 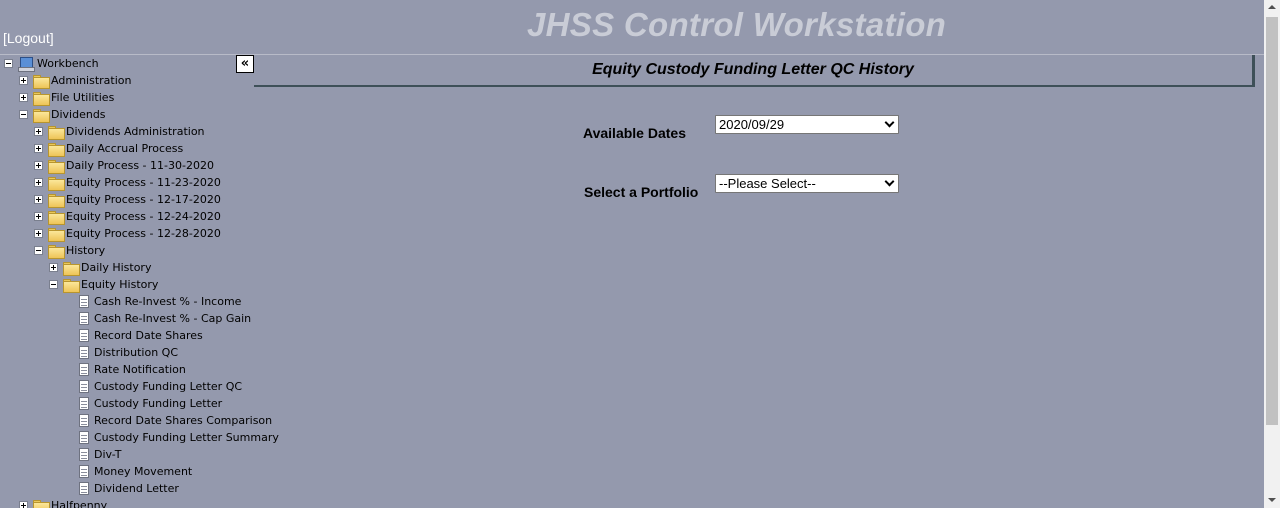 I want to click on tree-item: Custody Funding Letter QC, so click(x=160, y=386).